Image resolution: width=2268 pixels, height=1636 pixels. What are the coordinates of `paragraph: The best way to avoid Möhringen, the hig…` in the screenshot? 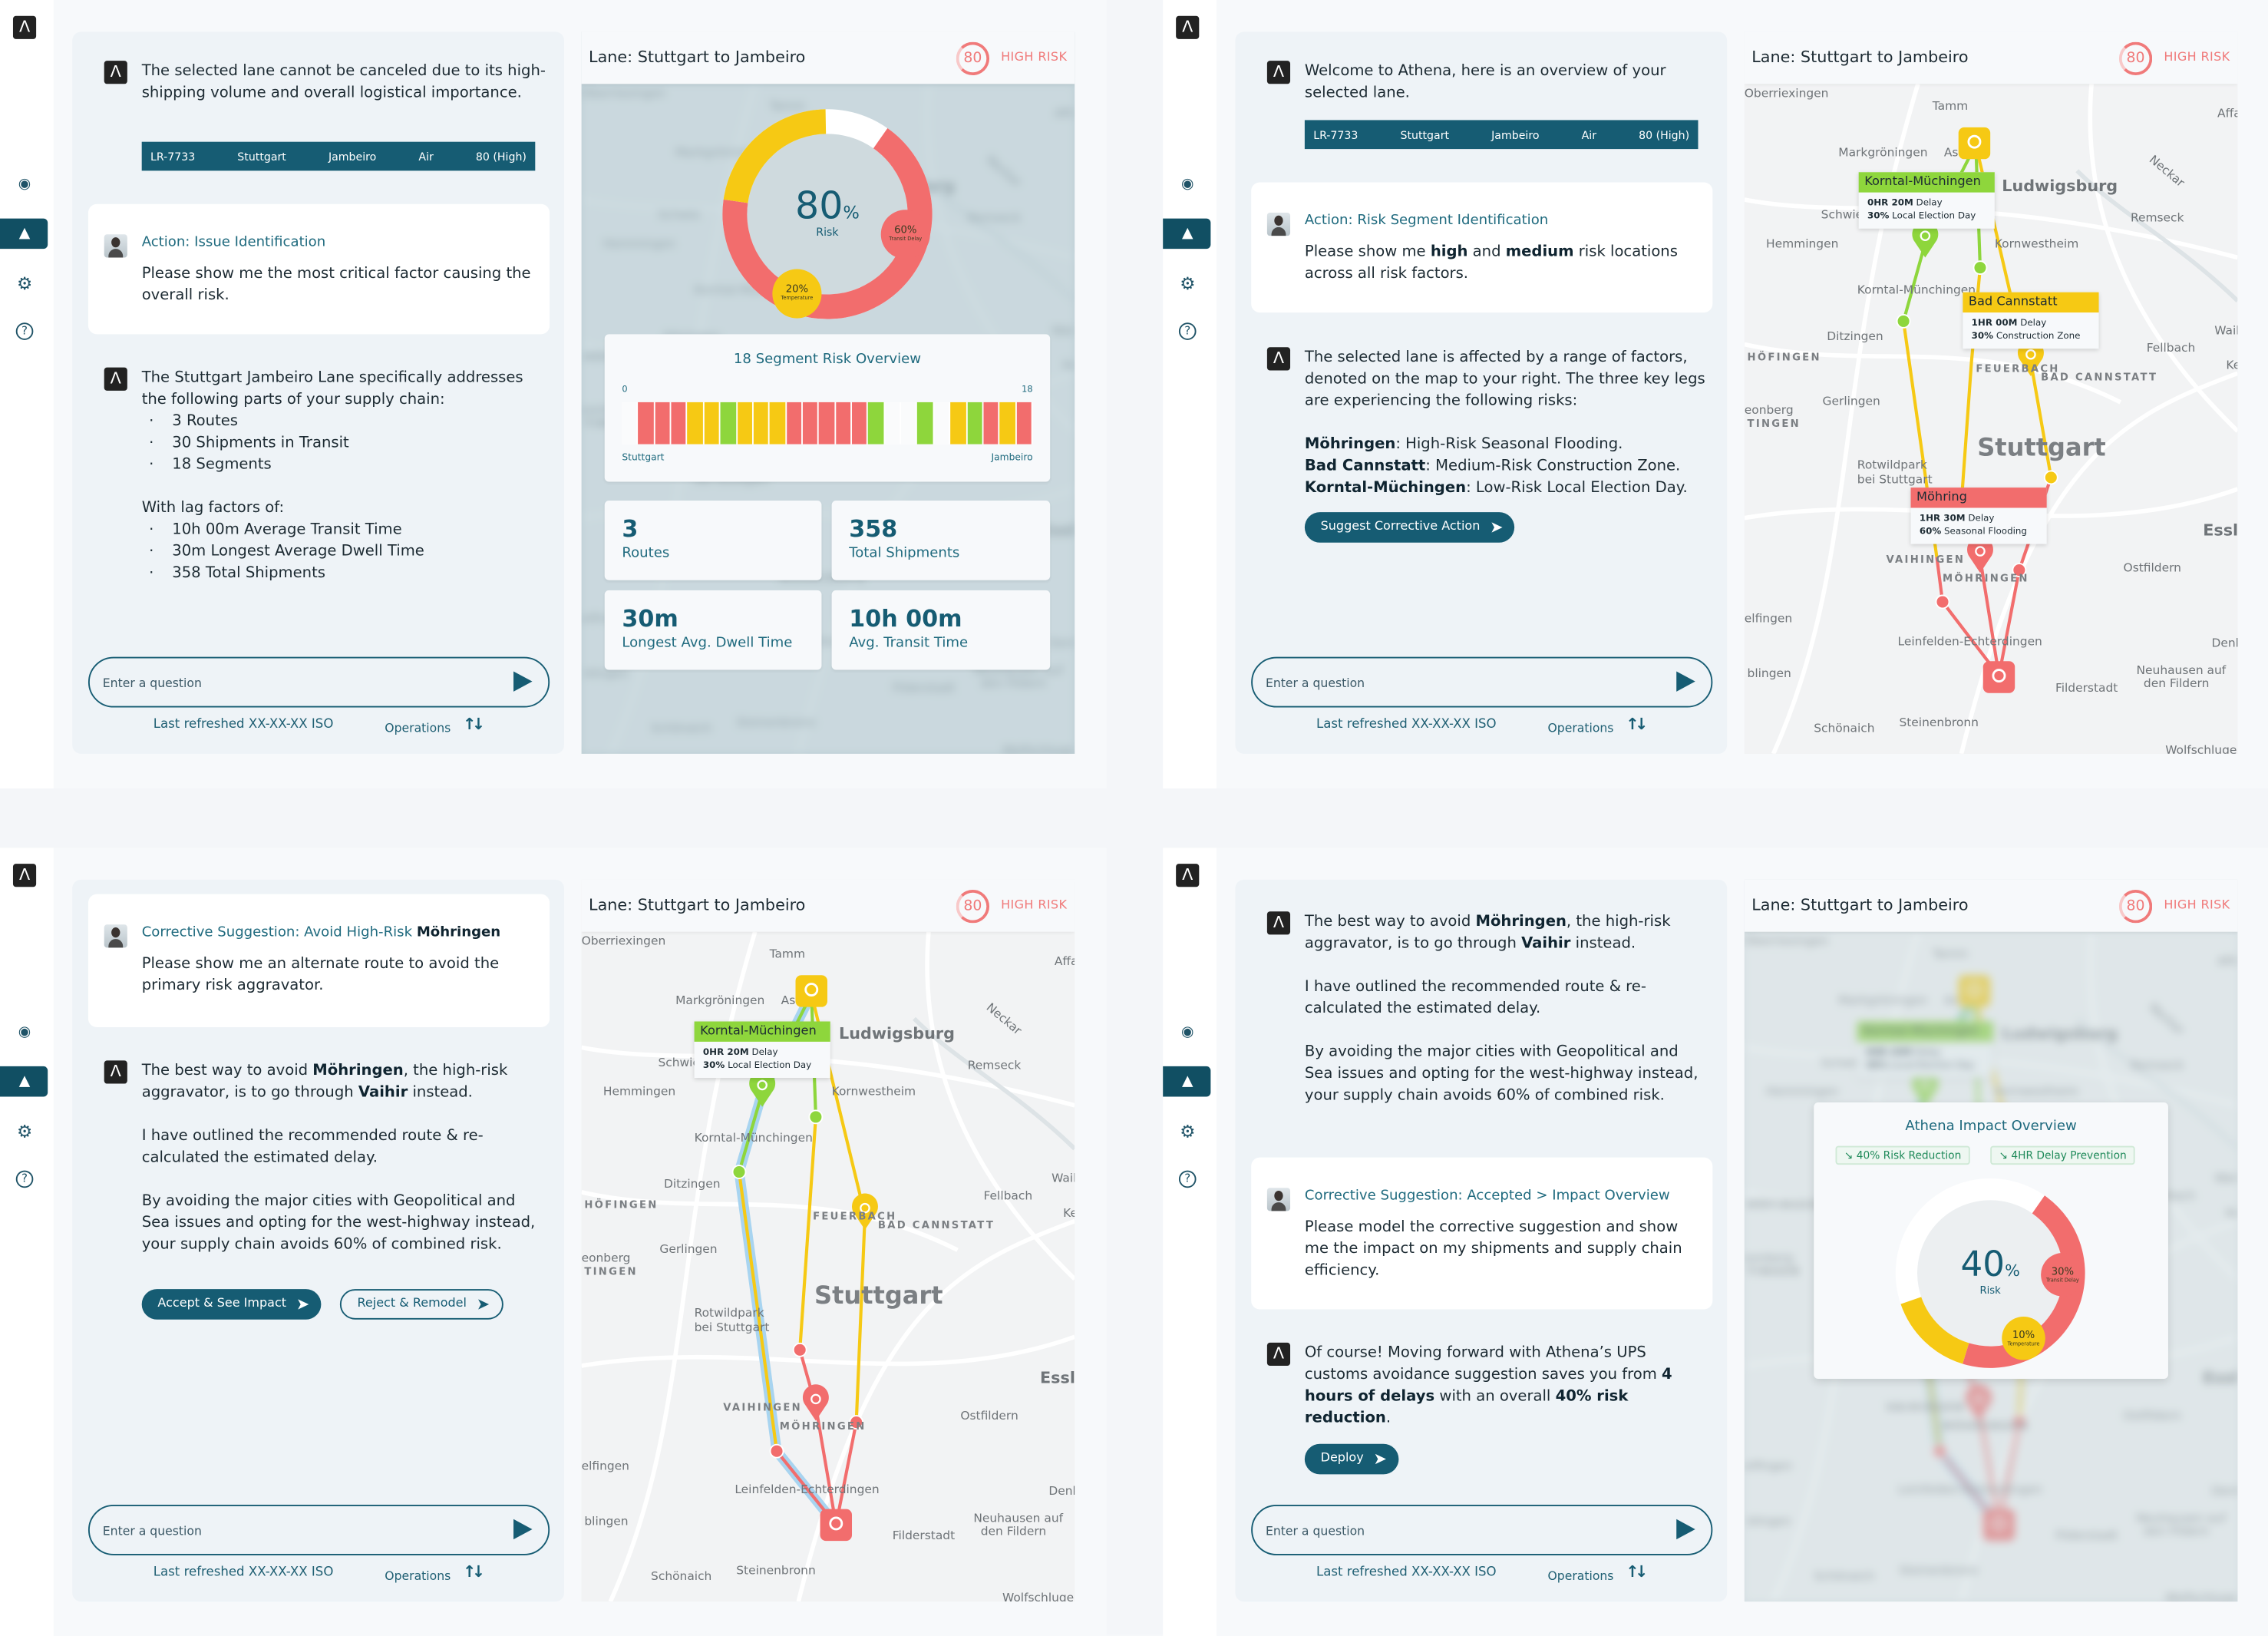 It's located at (1507, 933).